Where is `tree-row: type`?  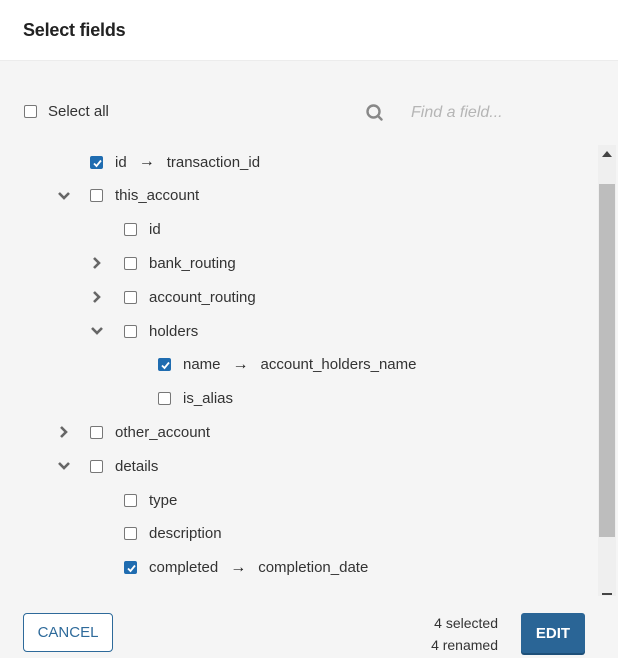
tree-row: type is located at coordinates (150, 500).